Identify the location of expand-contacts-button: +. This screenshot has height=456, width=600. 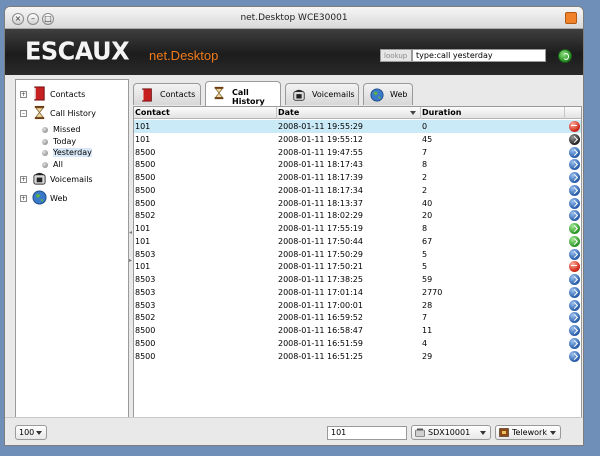
(23, 94).